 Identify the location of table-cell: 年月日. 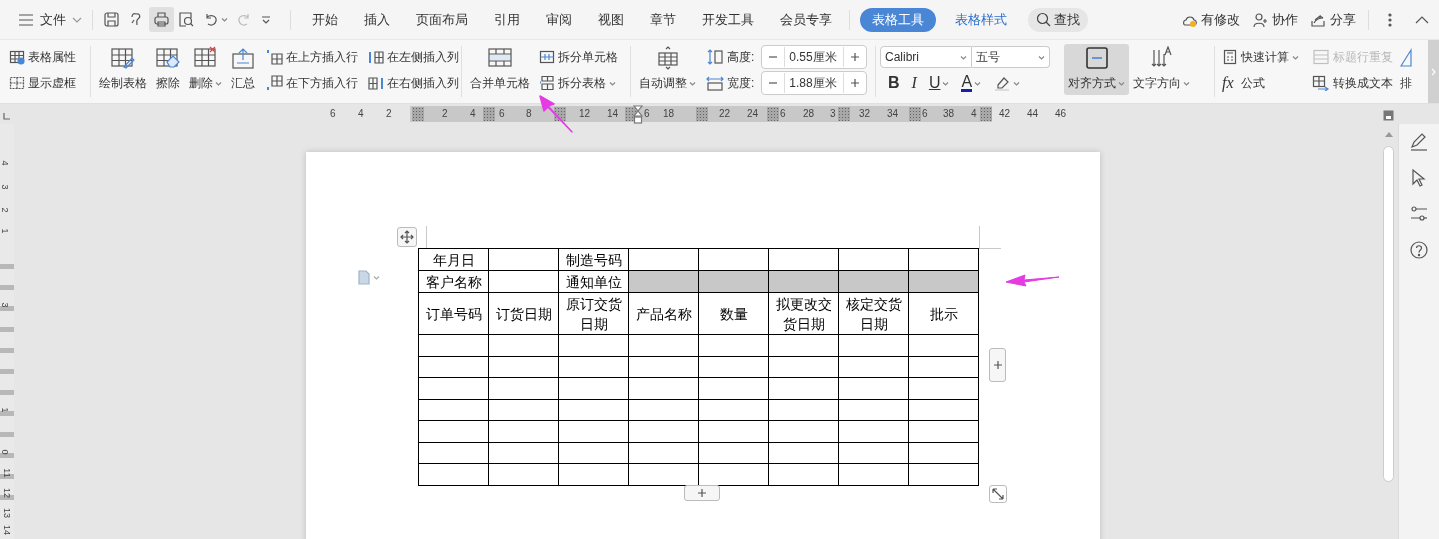
(453, 259).